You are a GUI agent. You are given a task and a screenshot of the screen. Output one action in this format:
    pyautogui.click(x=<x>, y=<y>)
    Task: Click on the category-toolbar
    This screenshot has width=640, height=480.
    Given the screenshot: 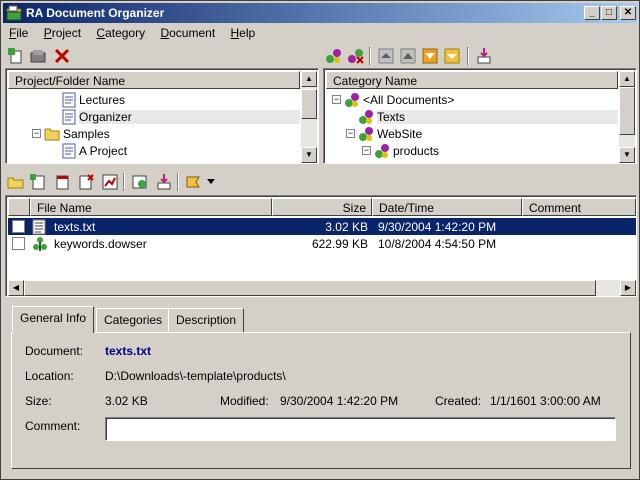 What is the action you would take?
    pyautogui.click(x=480, y=56)
    